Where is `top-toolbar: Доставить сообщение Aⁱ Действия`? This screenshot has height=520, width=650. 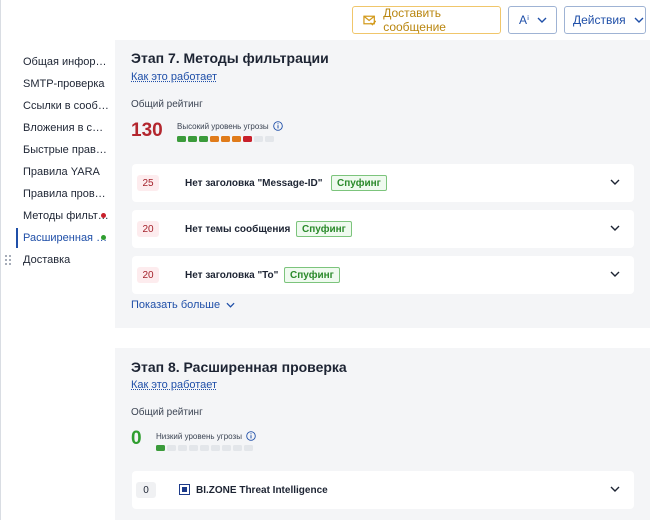 top-toolbar: Доставить сообщение Aⁱ Действия is located at coordinates (325, 20).